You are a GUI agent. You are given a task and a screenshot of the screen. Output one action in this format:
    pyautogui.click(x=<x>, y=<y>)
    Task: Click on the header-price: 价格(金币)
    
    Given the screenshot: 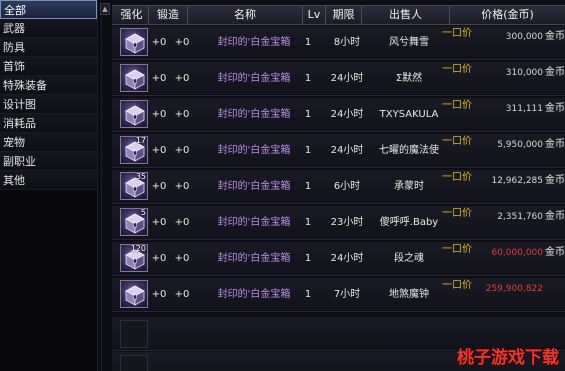 What is the action you would take?
    pyautogui.click(x=507, y=15)
    